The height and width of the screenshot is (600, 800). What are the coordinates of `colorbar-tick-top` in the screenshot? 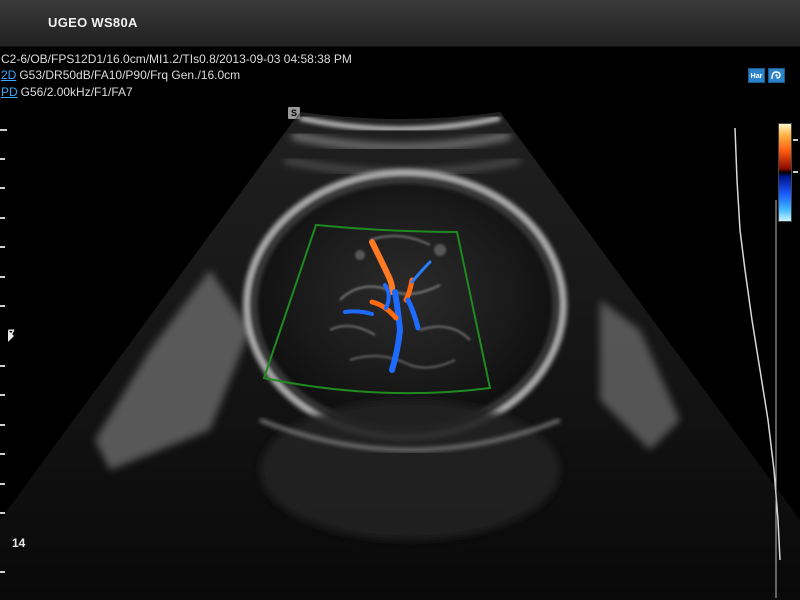 It's located at (795, 140).